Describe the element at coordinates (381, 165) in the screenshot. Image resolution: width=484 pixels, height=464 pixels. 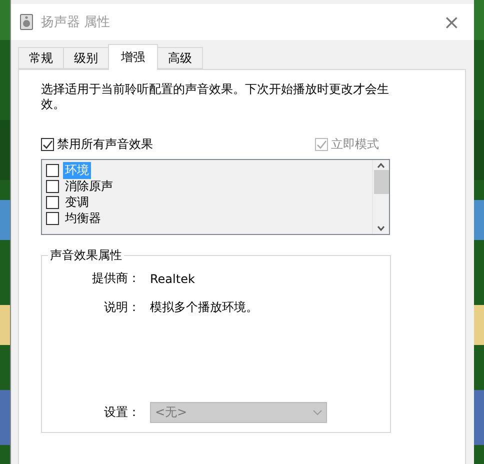
I see `scroll-up-icon` at that location.